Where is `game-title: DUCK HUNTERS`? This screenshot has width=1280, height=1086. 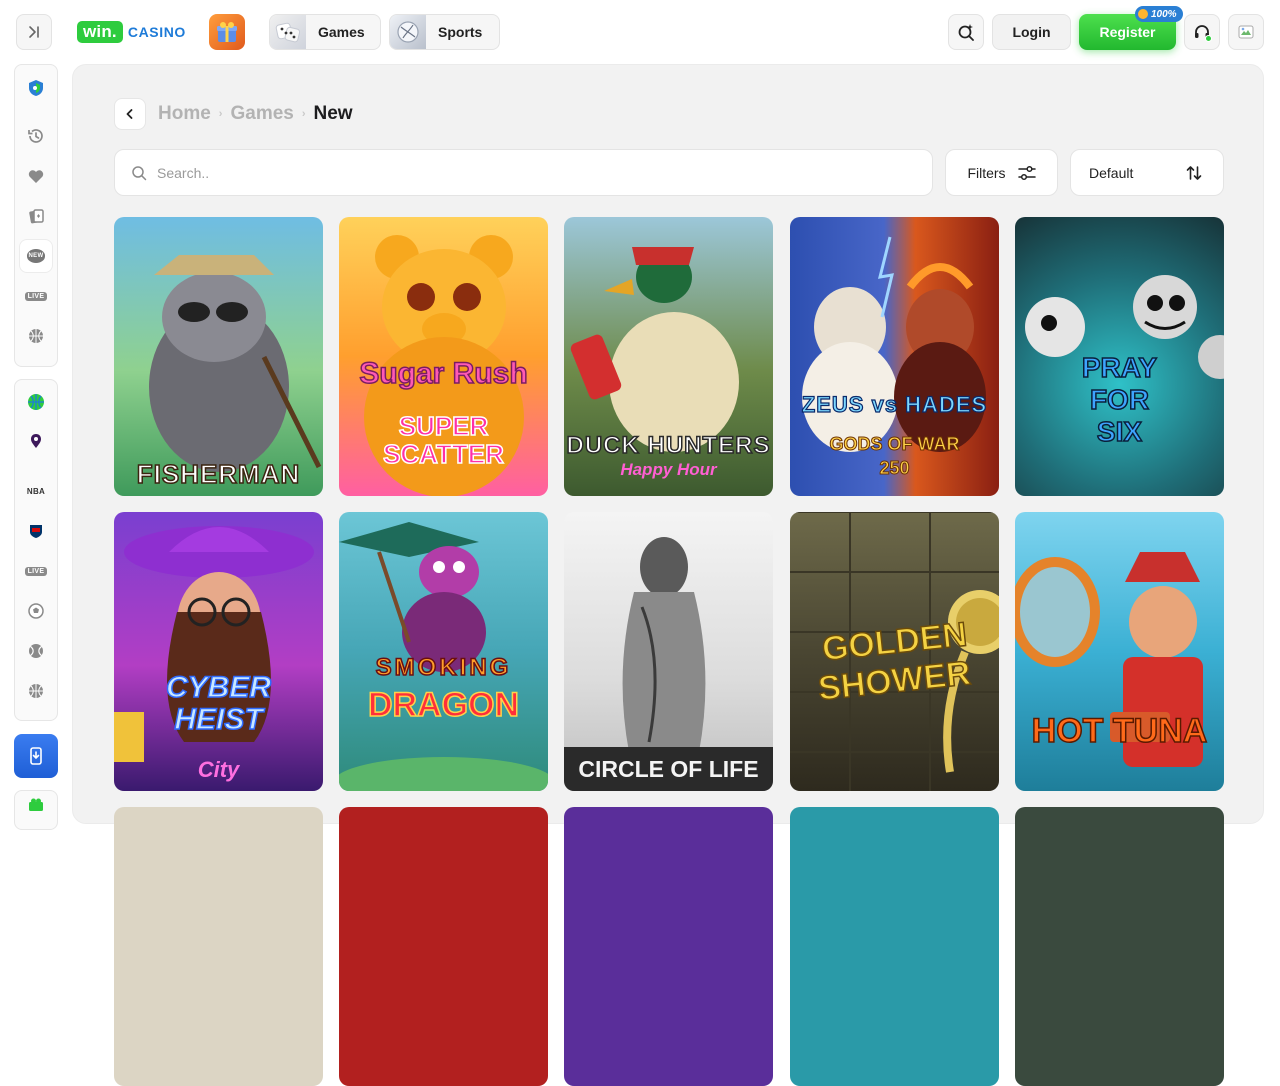 game-title: DUCK HUNTERS is located at coordinates (668, 446).